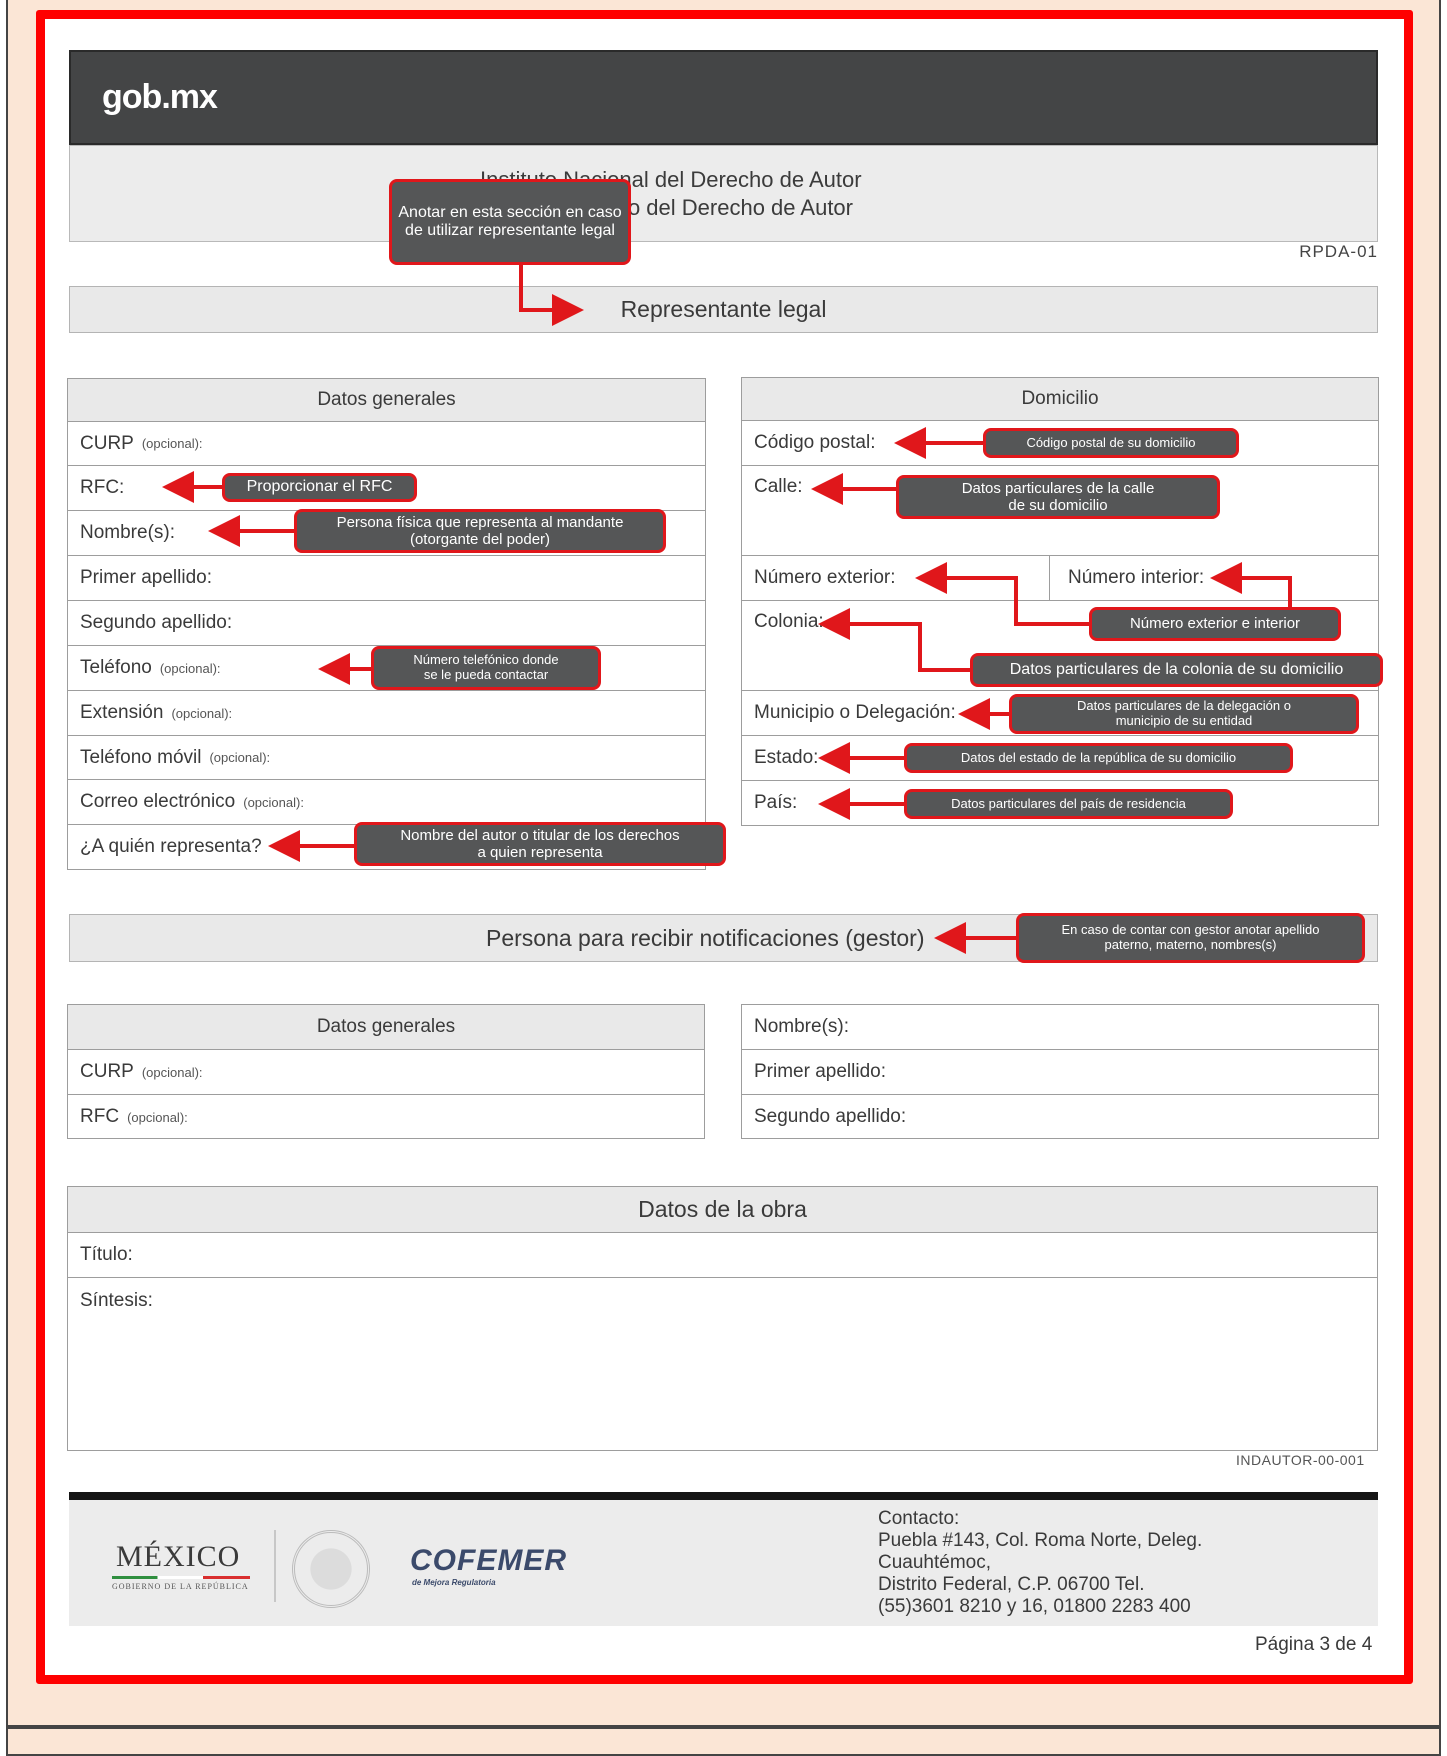 Image resolution: width=1447 pixels, height=1756 pixels. I want to click on form-code: RPDA-01, so click(1338, 251).